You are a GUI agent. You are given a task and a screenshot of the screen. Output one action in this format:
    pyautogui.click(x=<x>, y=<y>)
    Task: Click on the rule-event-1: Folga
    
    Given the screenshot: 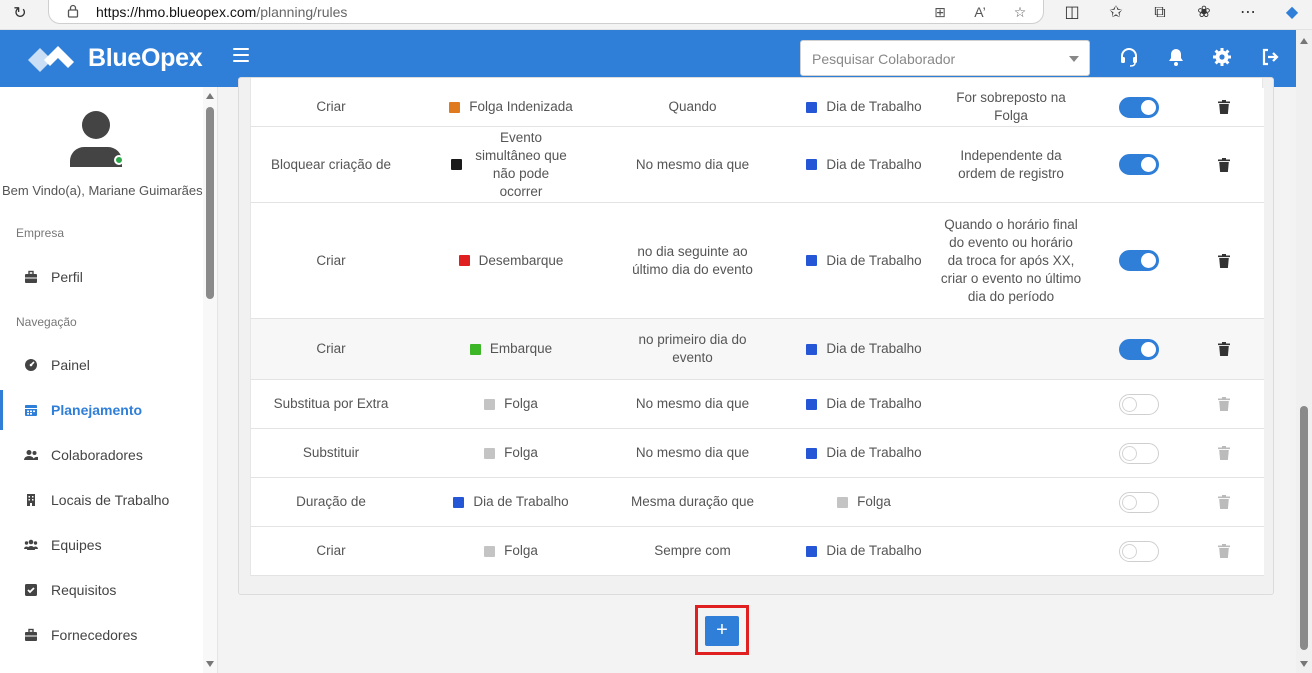 What is the action you would take?
    pyautogui.click(x=511, y=404)
    